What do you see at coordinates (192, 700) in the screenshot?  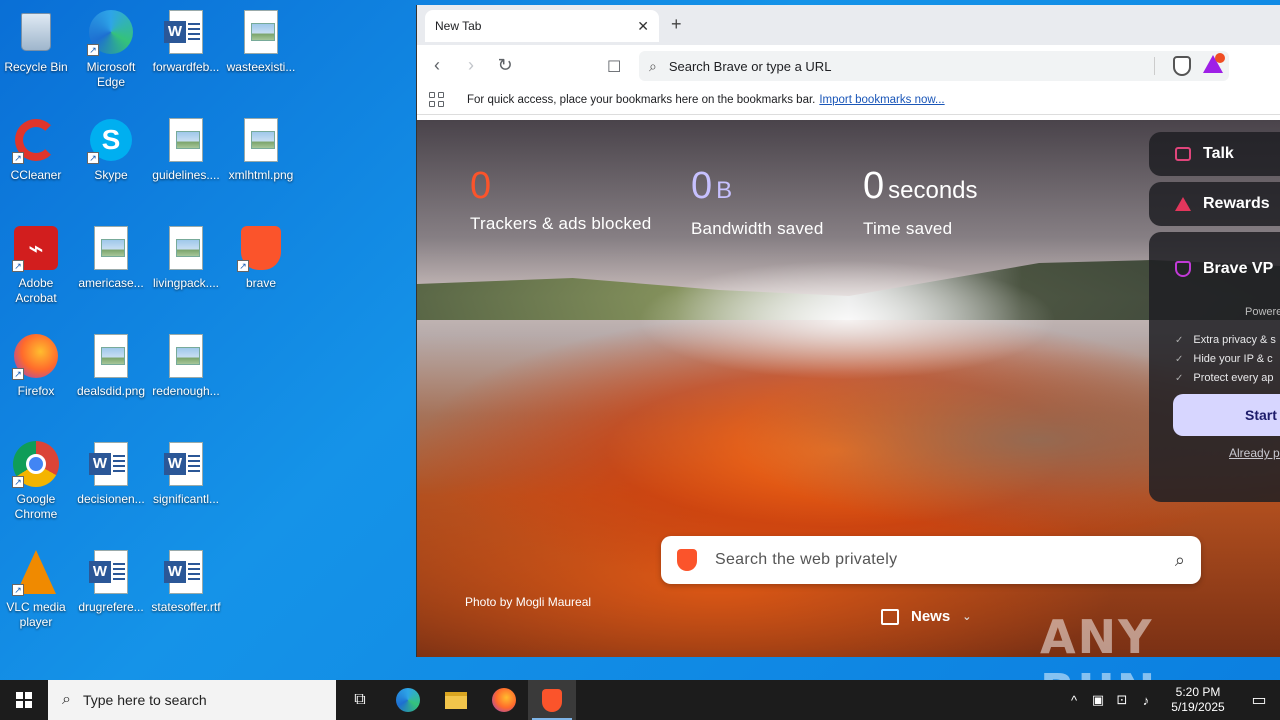 I see `taskbar-search: ⌕ Type here to search` at bounding box center [192, 700].